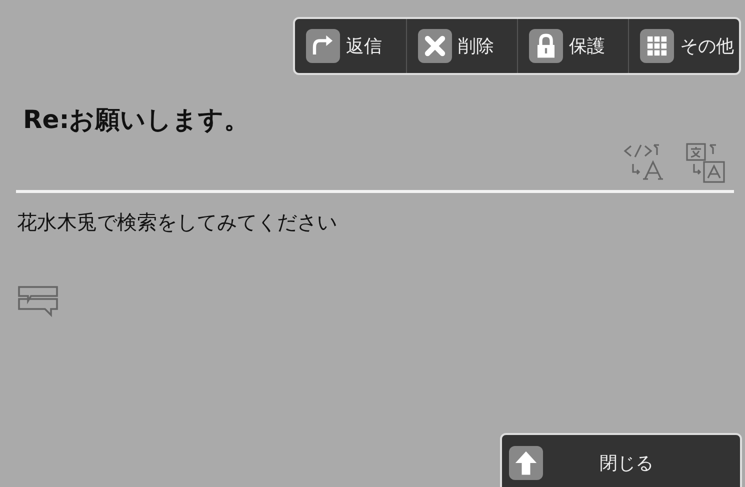  Describe the element at coordinates (350, 46) in the screenshot. I see `reply-button: 返信` at that location.